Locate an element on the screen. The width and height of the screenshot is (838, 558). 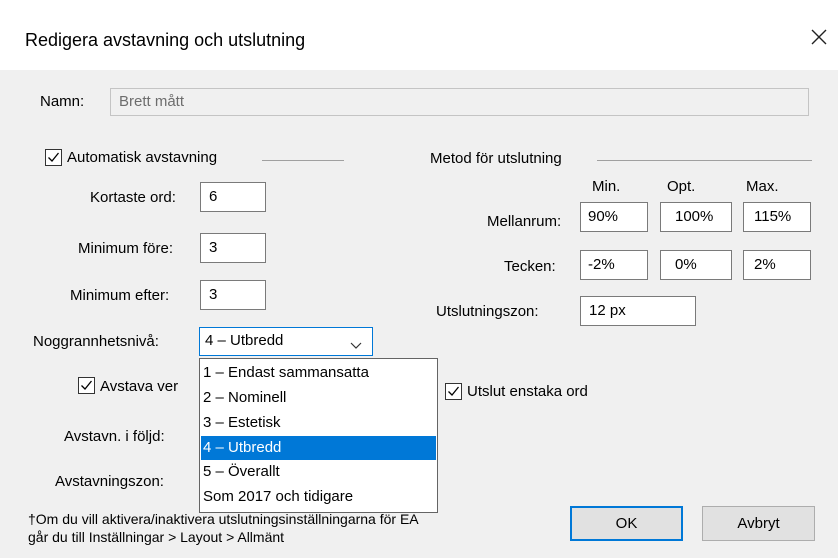
column-min-label: Min. is located at coordinates (606, 186).